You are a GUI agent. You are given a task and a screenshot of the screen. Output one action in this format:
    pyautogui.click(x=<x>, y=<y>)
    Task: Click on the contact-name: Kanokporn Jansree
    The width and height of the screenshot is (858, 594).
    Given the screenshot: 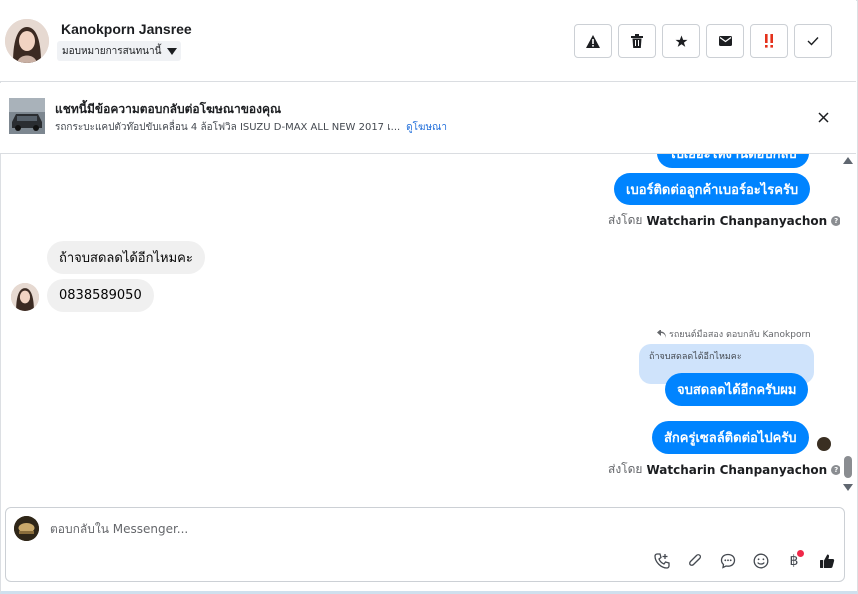 What is the action you would take?
    pyautogui.click(x=126, y=29)
    